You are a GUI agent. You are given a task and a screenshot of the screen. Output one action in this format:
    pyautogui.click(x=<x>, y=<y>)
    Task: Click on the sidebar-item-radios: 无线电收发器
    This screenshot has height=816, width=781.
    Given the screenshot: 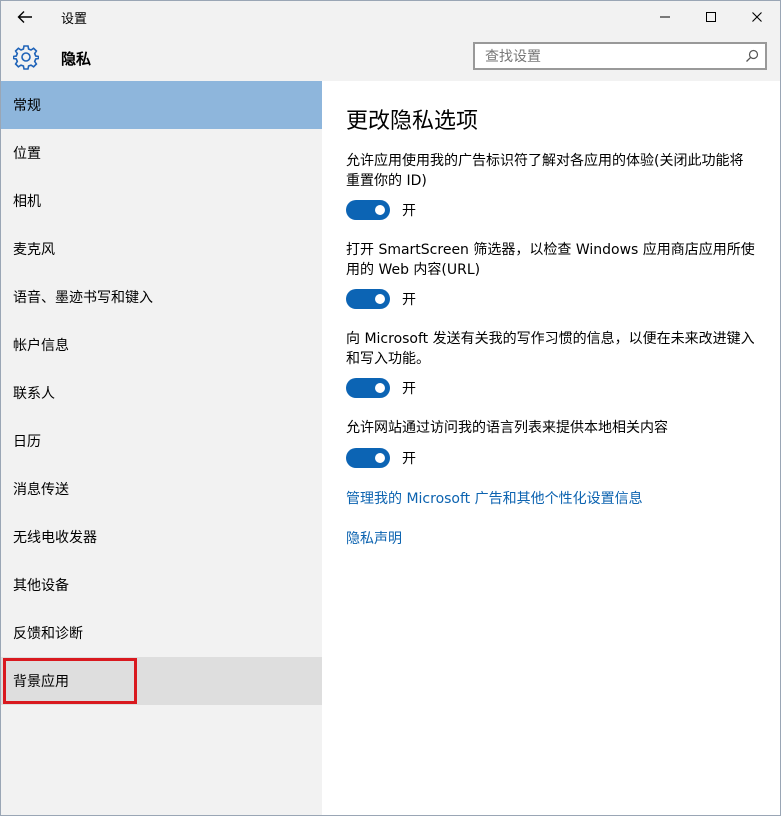 What is the action you would take?
    pyautogui.click(x=161, y=537)
    